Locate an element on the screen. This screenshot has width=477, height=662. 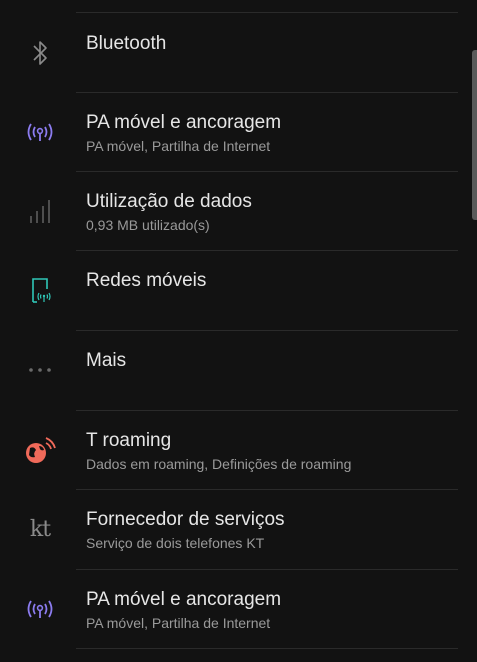
settings-item-more: Mais is located at coordinates (238, 369).